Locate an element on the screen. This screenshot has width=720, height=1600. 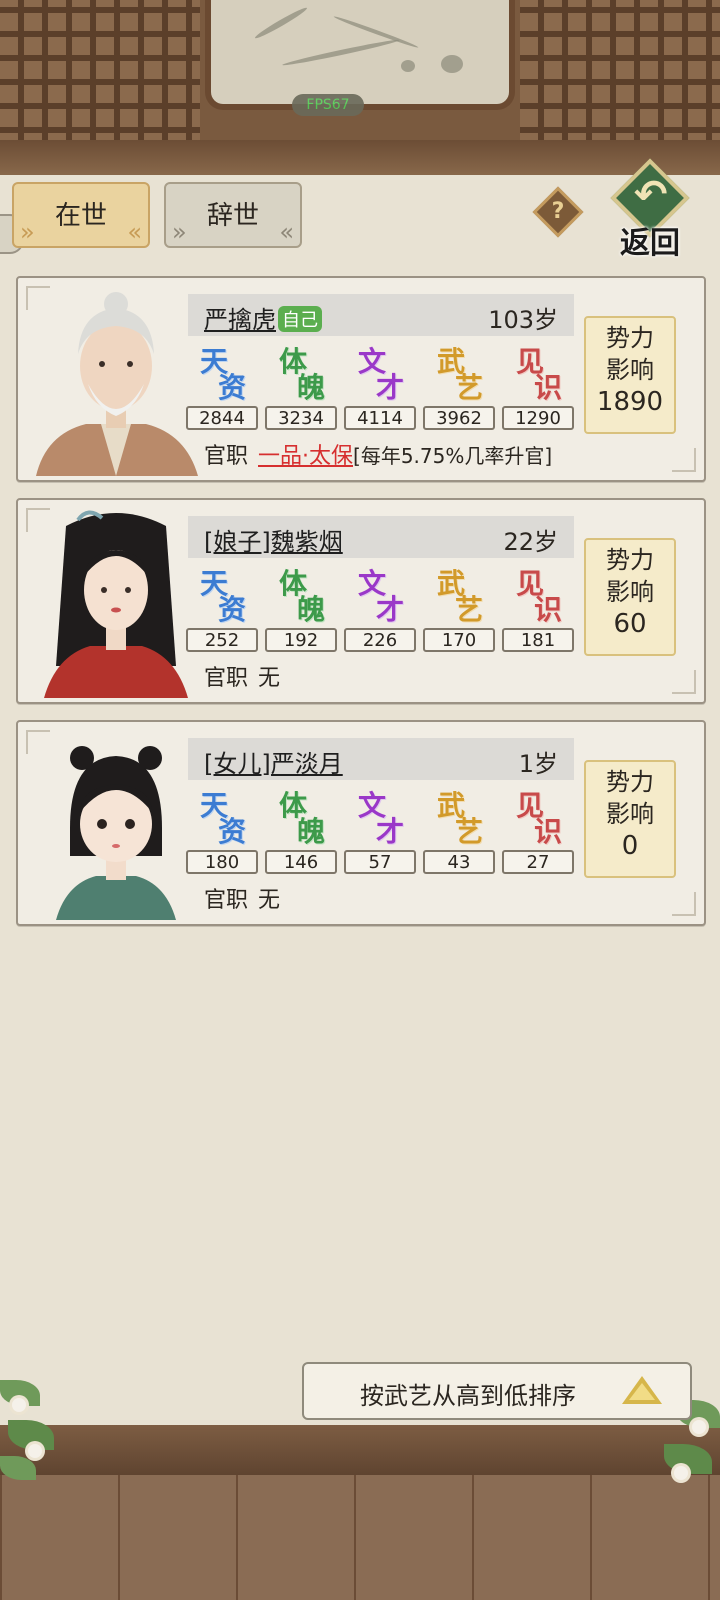
stat-value-talent: 252 is located at coordinates (222, 640).